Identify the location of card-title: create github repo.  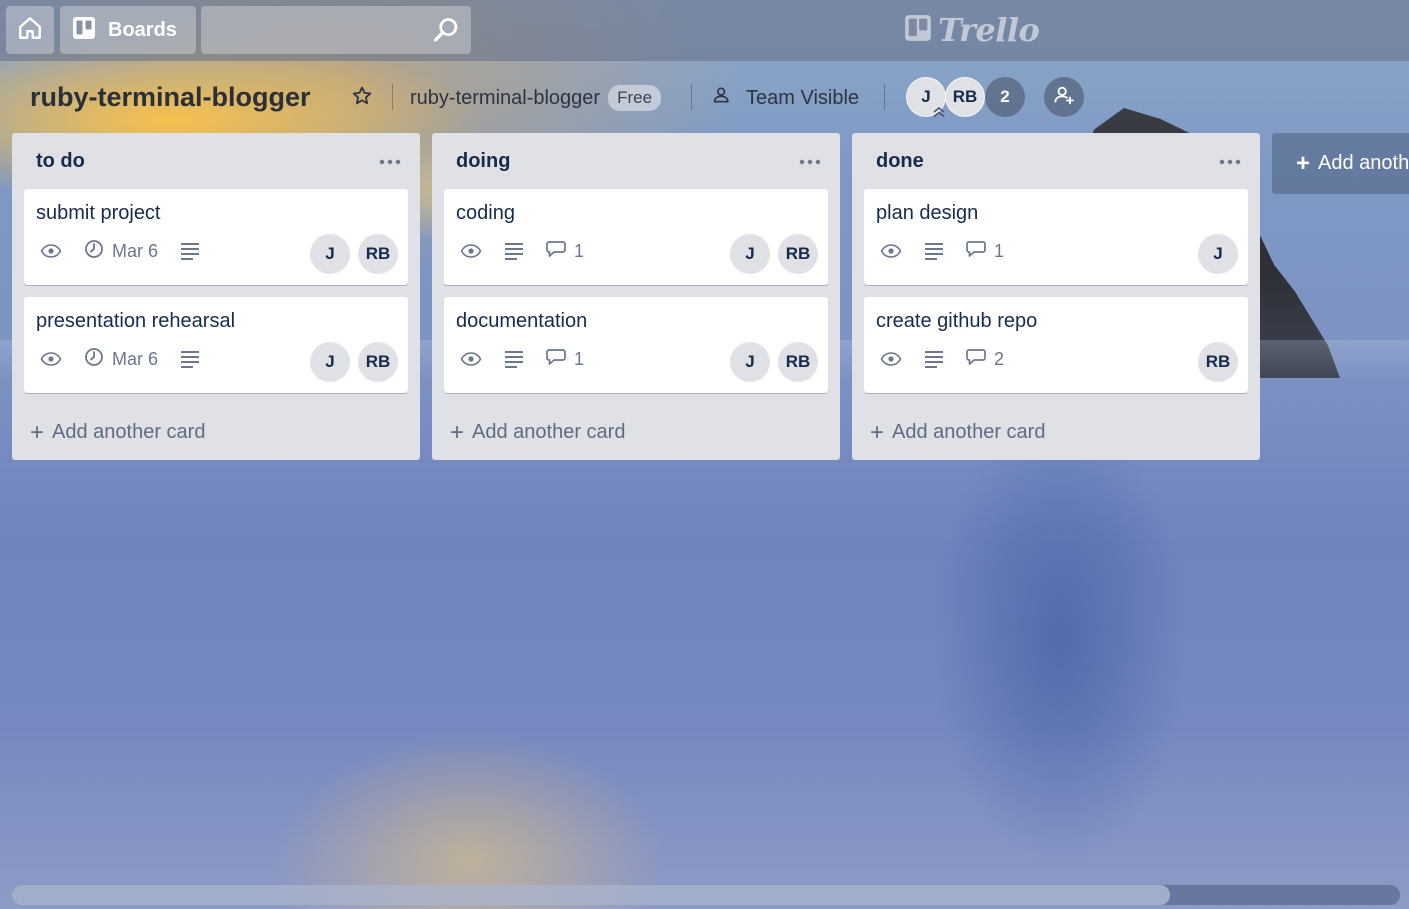
(957, 321).